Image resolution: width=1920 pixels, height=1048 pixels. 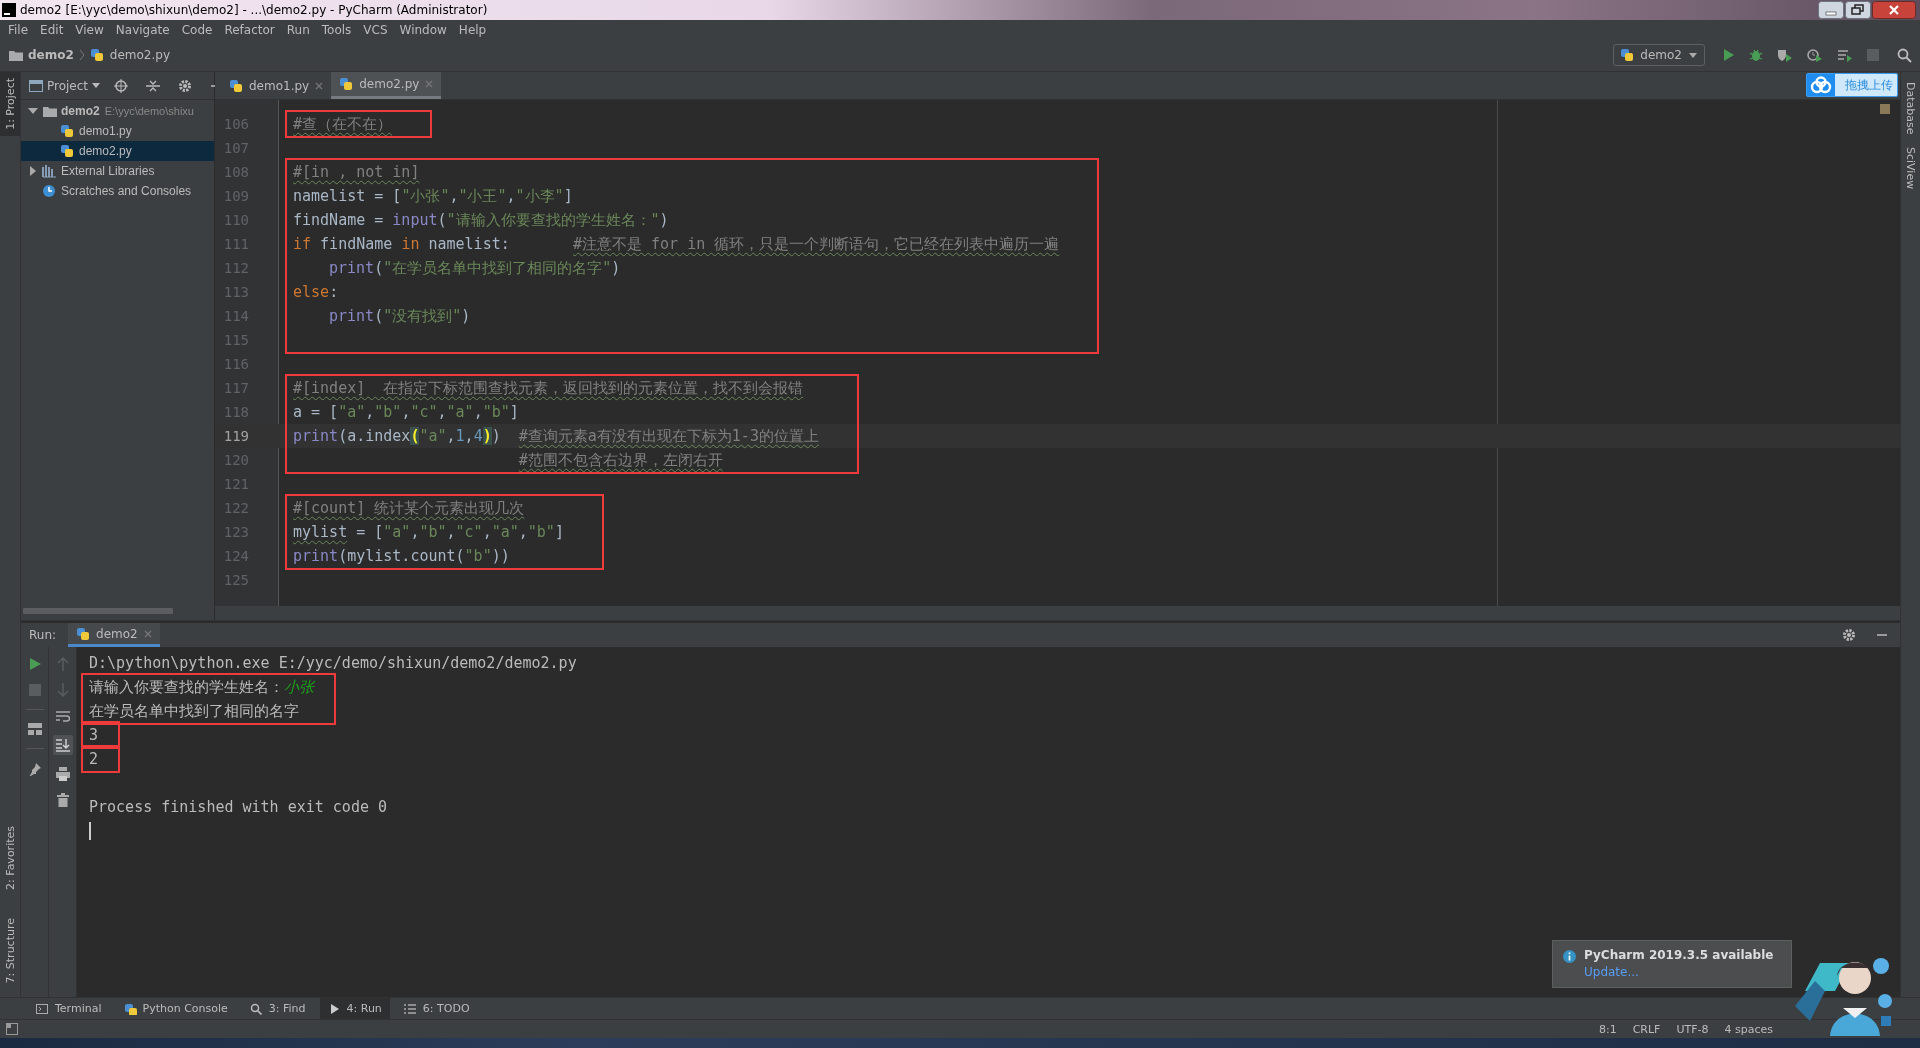 What do you see at coordinates (1845, 55) in the screenshot?
I see `list-run-icon` at bounding box center [1845, 55].